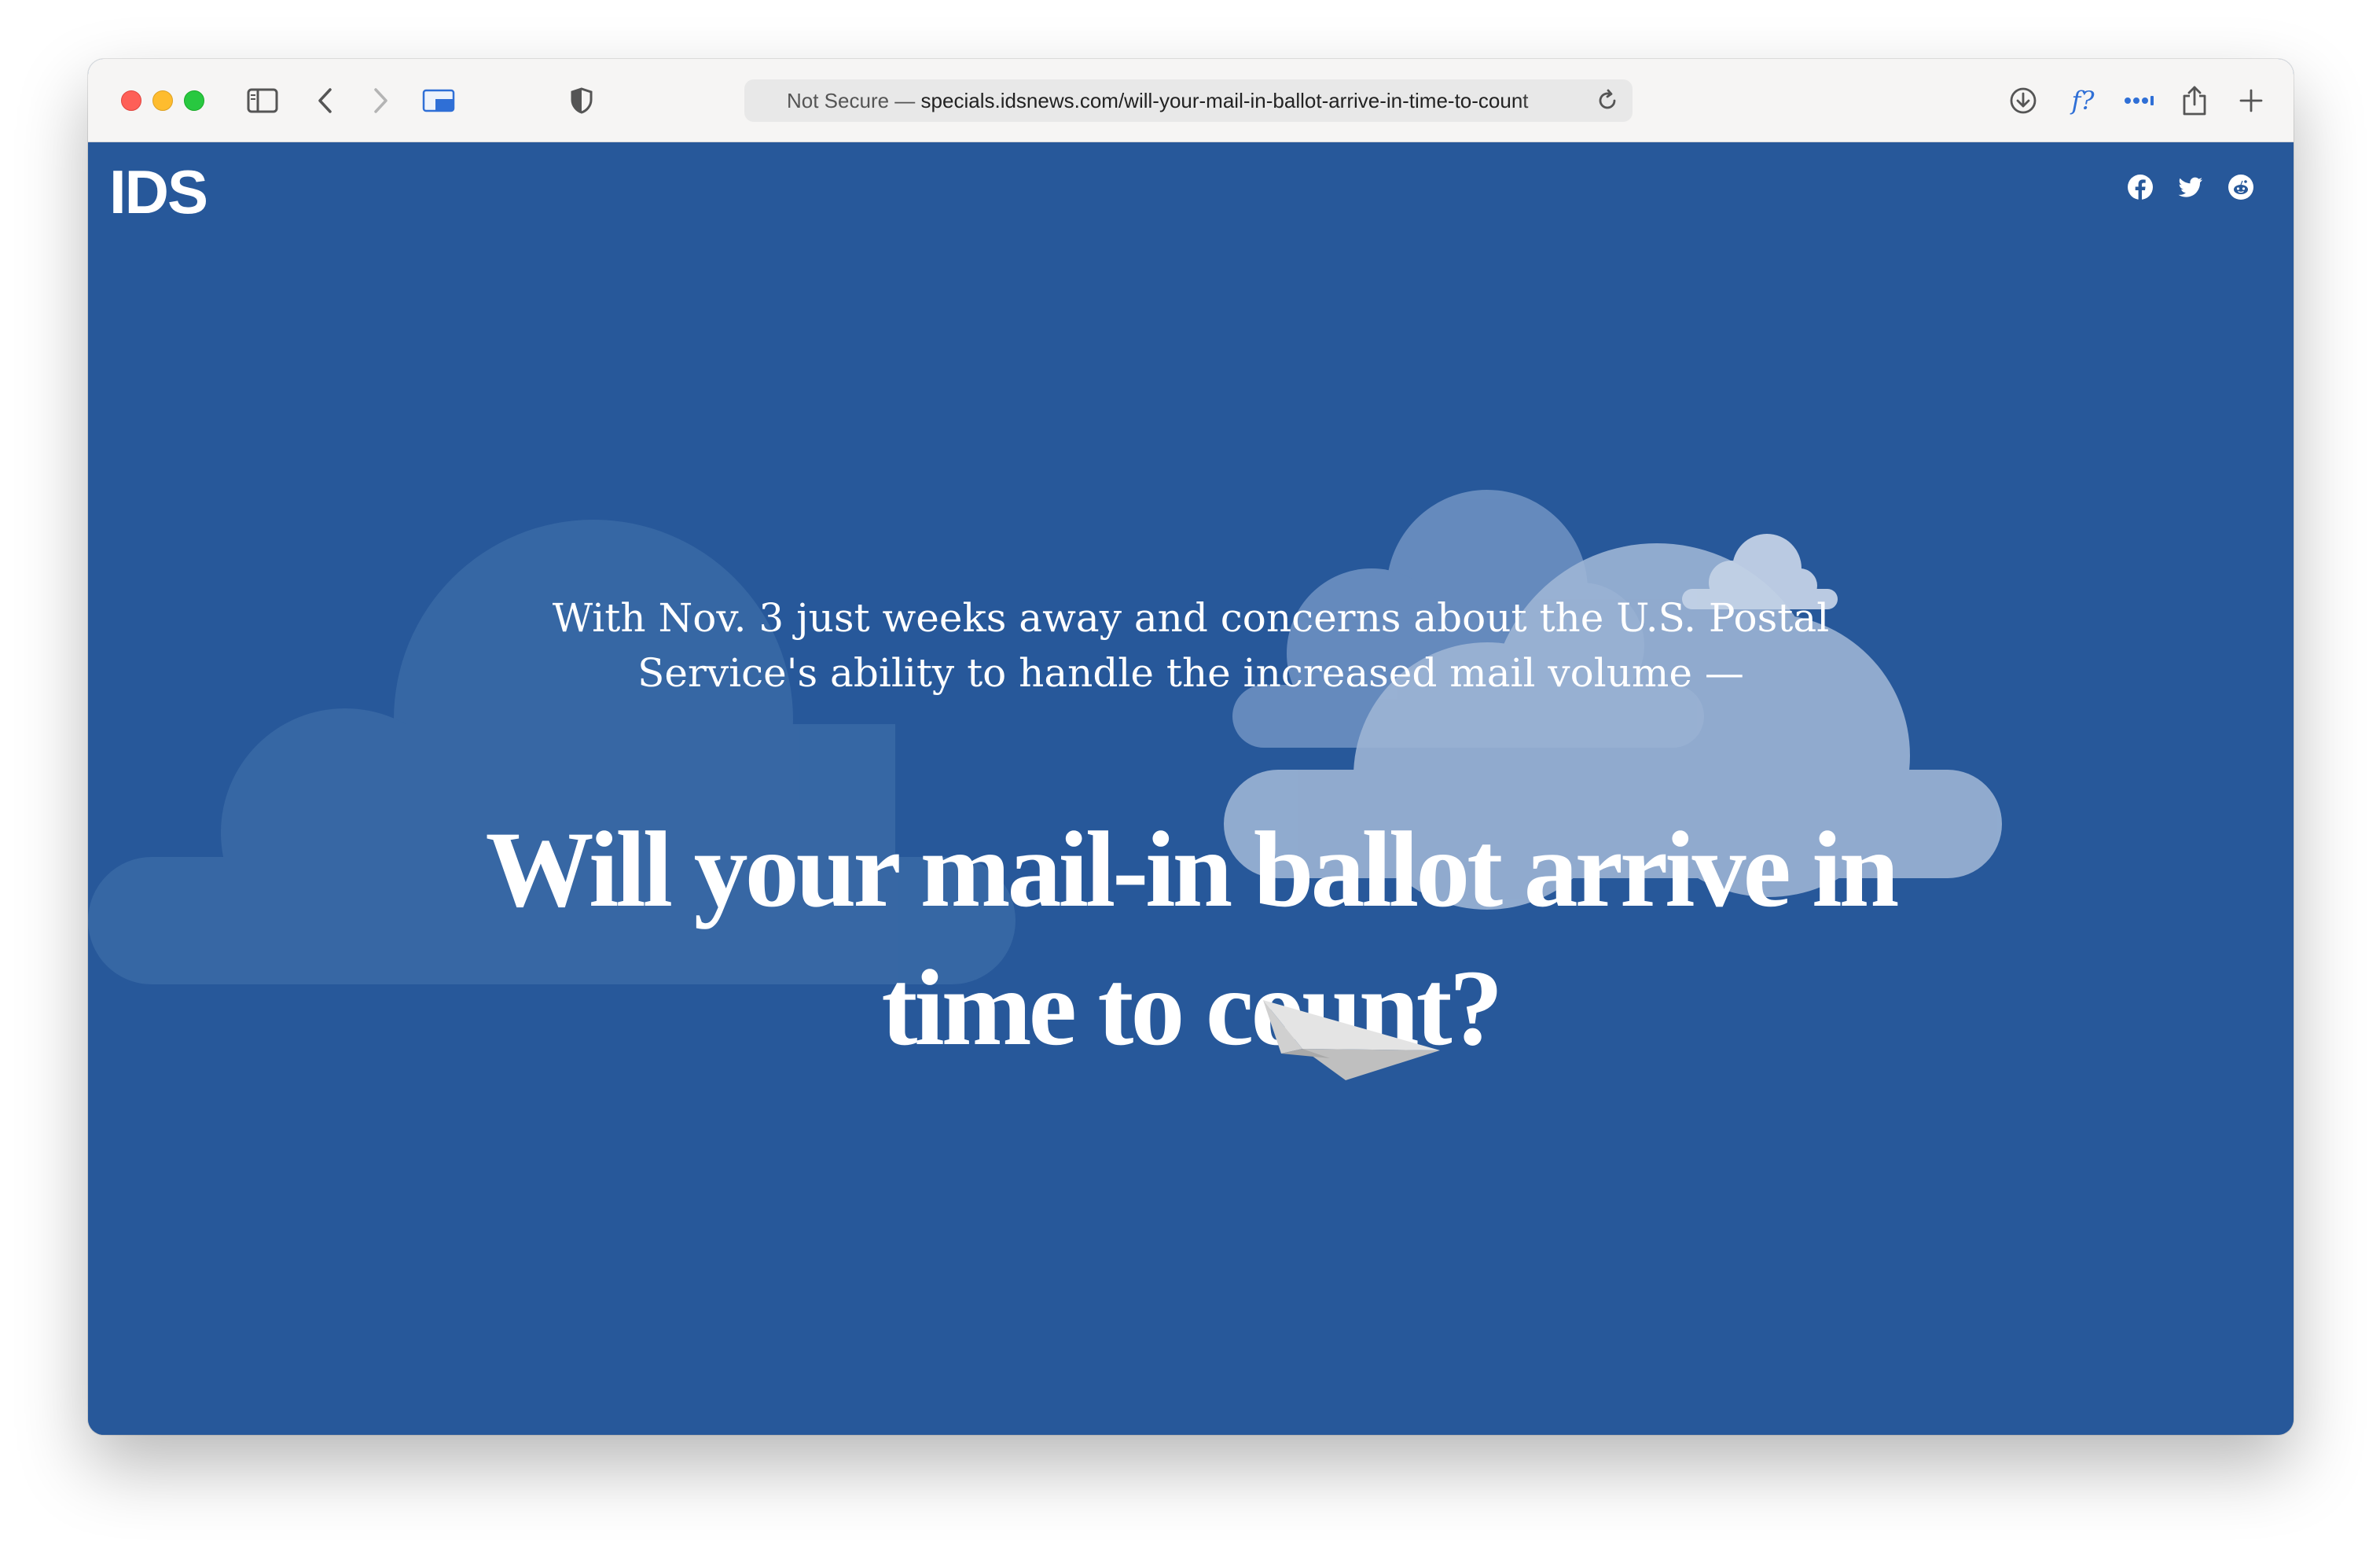 The image size is (2380, 1552). I want to click on close-window-button, so click(131, 100).